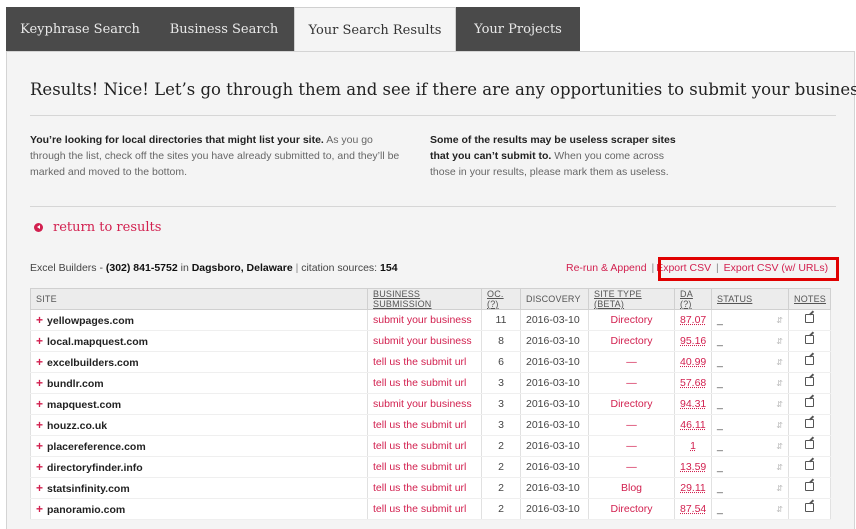 The height and width of the screenshot is (529, 856). I want to click on tab-your-search-results: Your Search Results, so click(375, 30).